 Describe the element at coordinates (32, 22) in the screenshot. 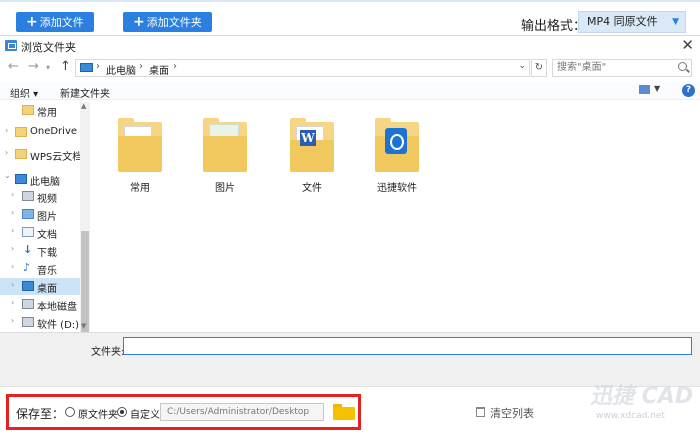

I see `plus-icon: +` at that location.